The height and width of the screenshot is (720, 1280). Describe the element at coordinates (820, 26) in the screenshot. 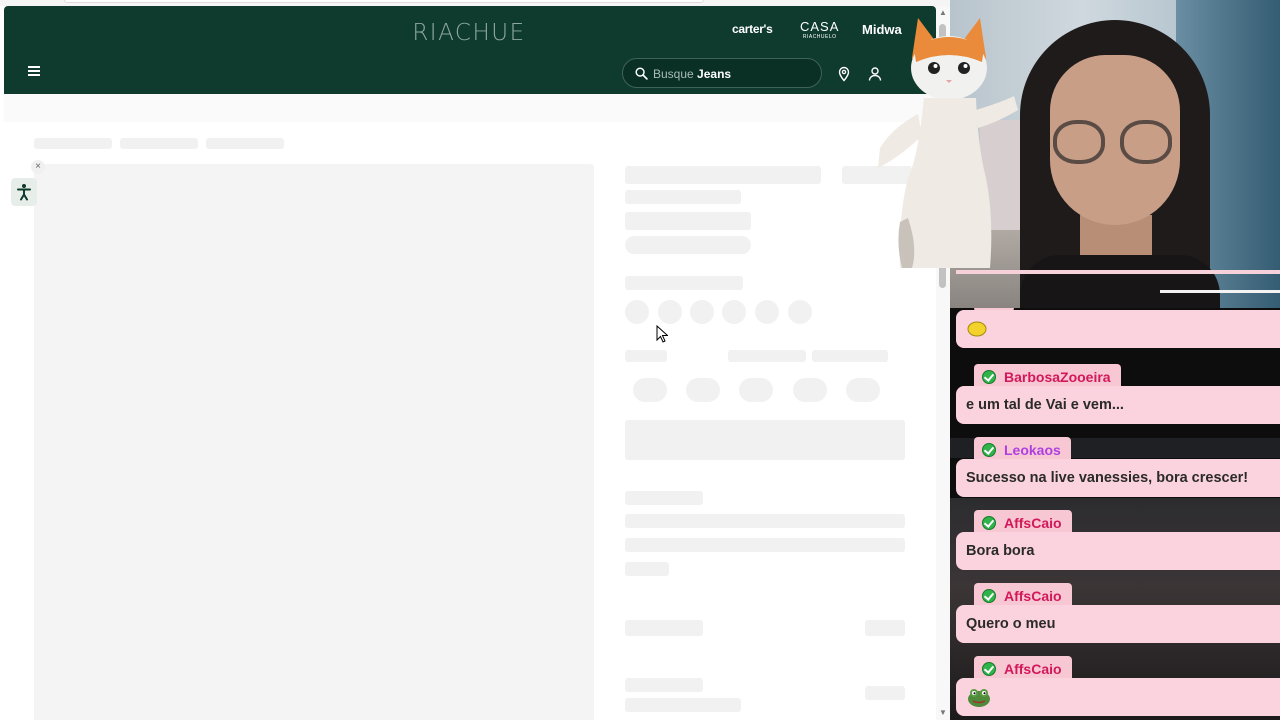

I see `brand-casa-title: CASA` at that location.